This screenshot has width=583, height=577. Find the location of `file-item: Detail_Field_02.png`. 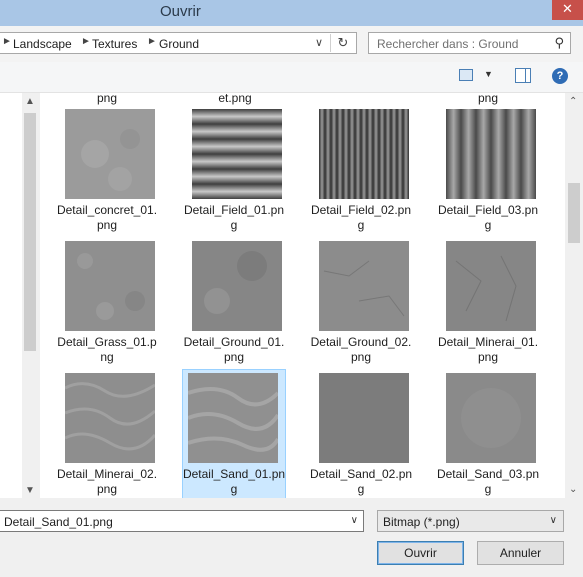

file-item: Detail_Field_02.png is located at coordinates (361, 170).